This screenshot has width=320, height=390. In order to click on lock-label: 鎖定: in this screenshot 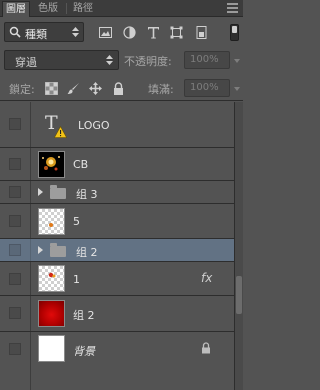, I will do `click(22, 89)`.